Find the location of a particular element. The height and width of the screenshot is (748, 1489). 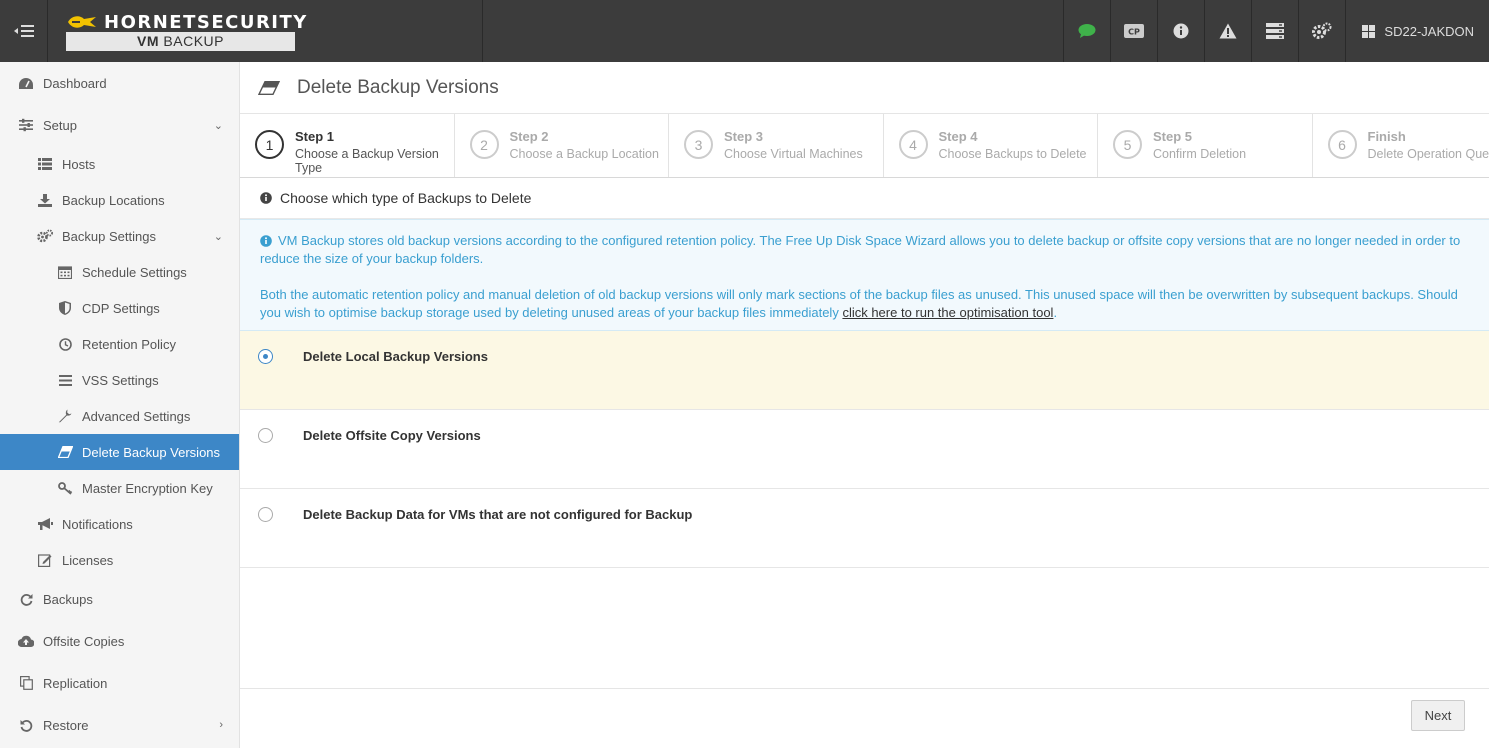

step-label: Step 5 is located at coordinates (1173, 136).